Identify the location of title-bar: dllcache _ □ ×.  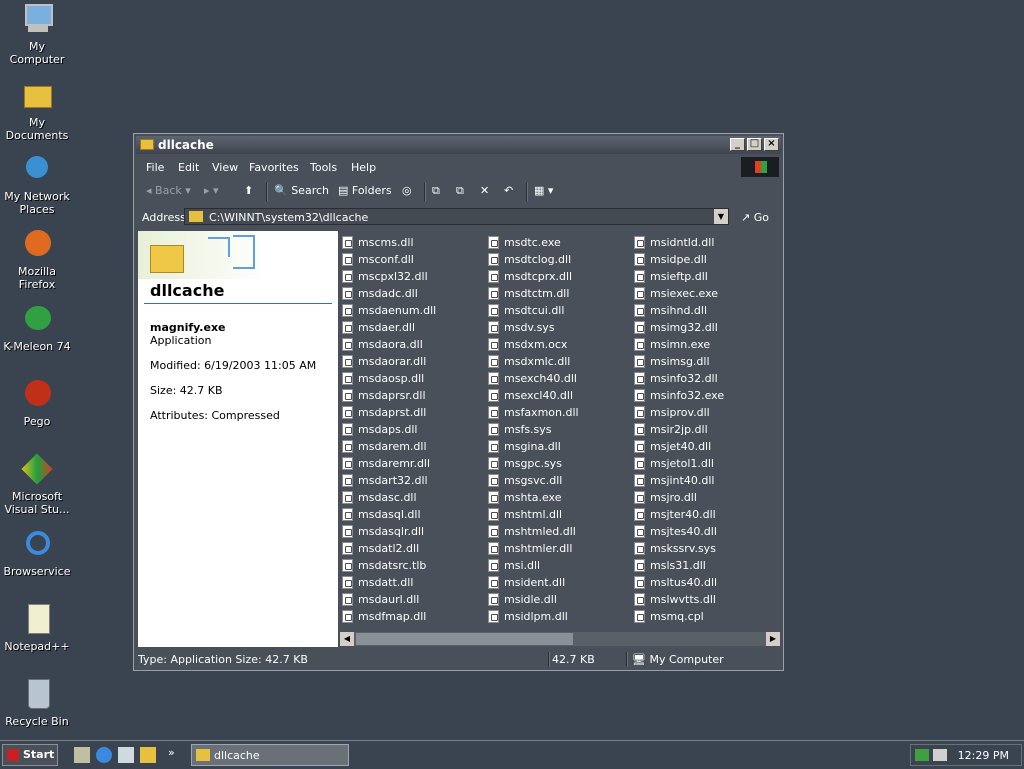
(458, 145).